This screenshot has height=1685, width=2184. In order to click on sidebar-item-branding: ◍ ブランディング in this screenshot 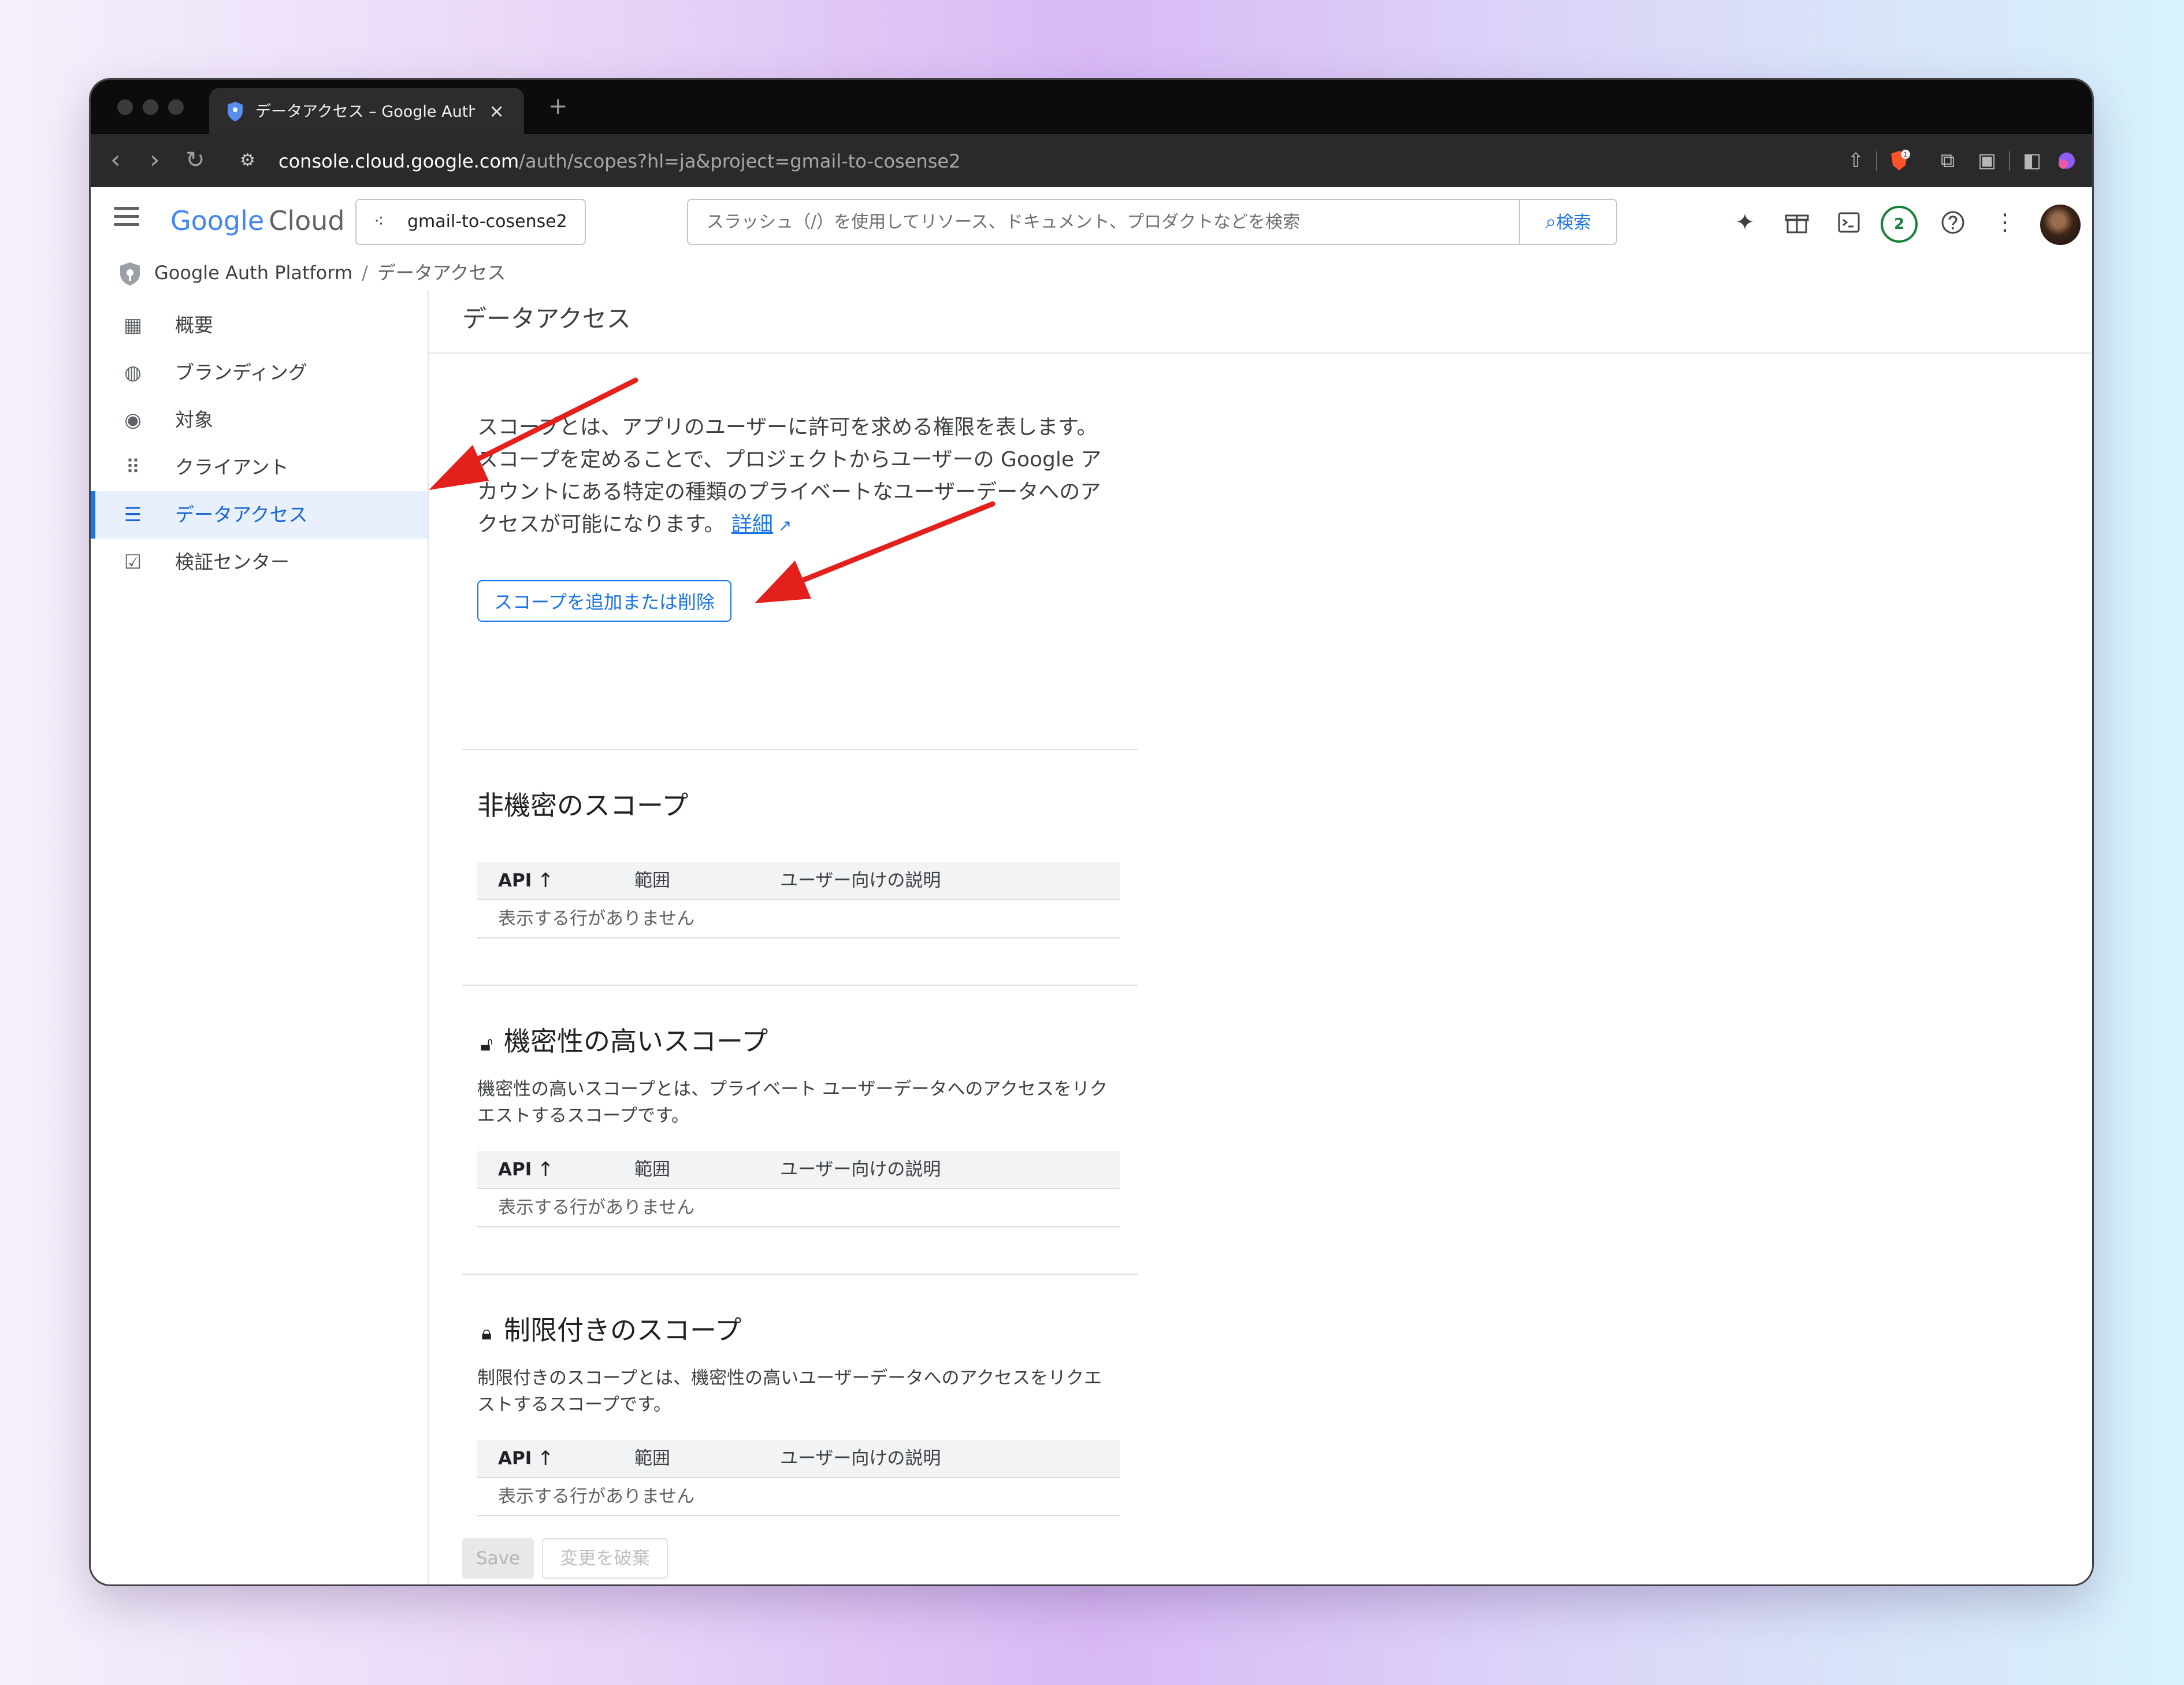, I will do `click(259, 372)`.